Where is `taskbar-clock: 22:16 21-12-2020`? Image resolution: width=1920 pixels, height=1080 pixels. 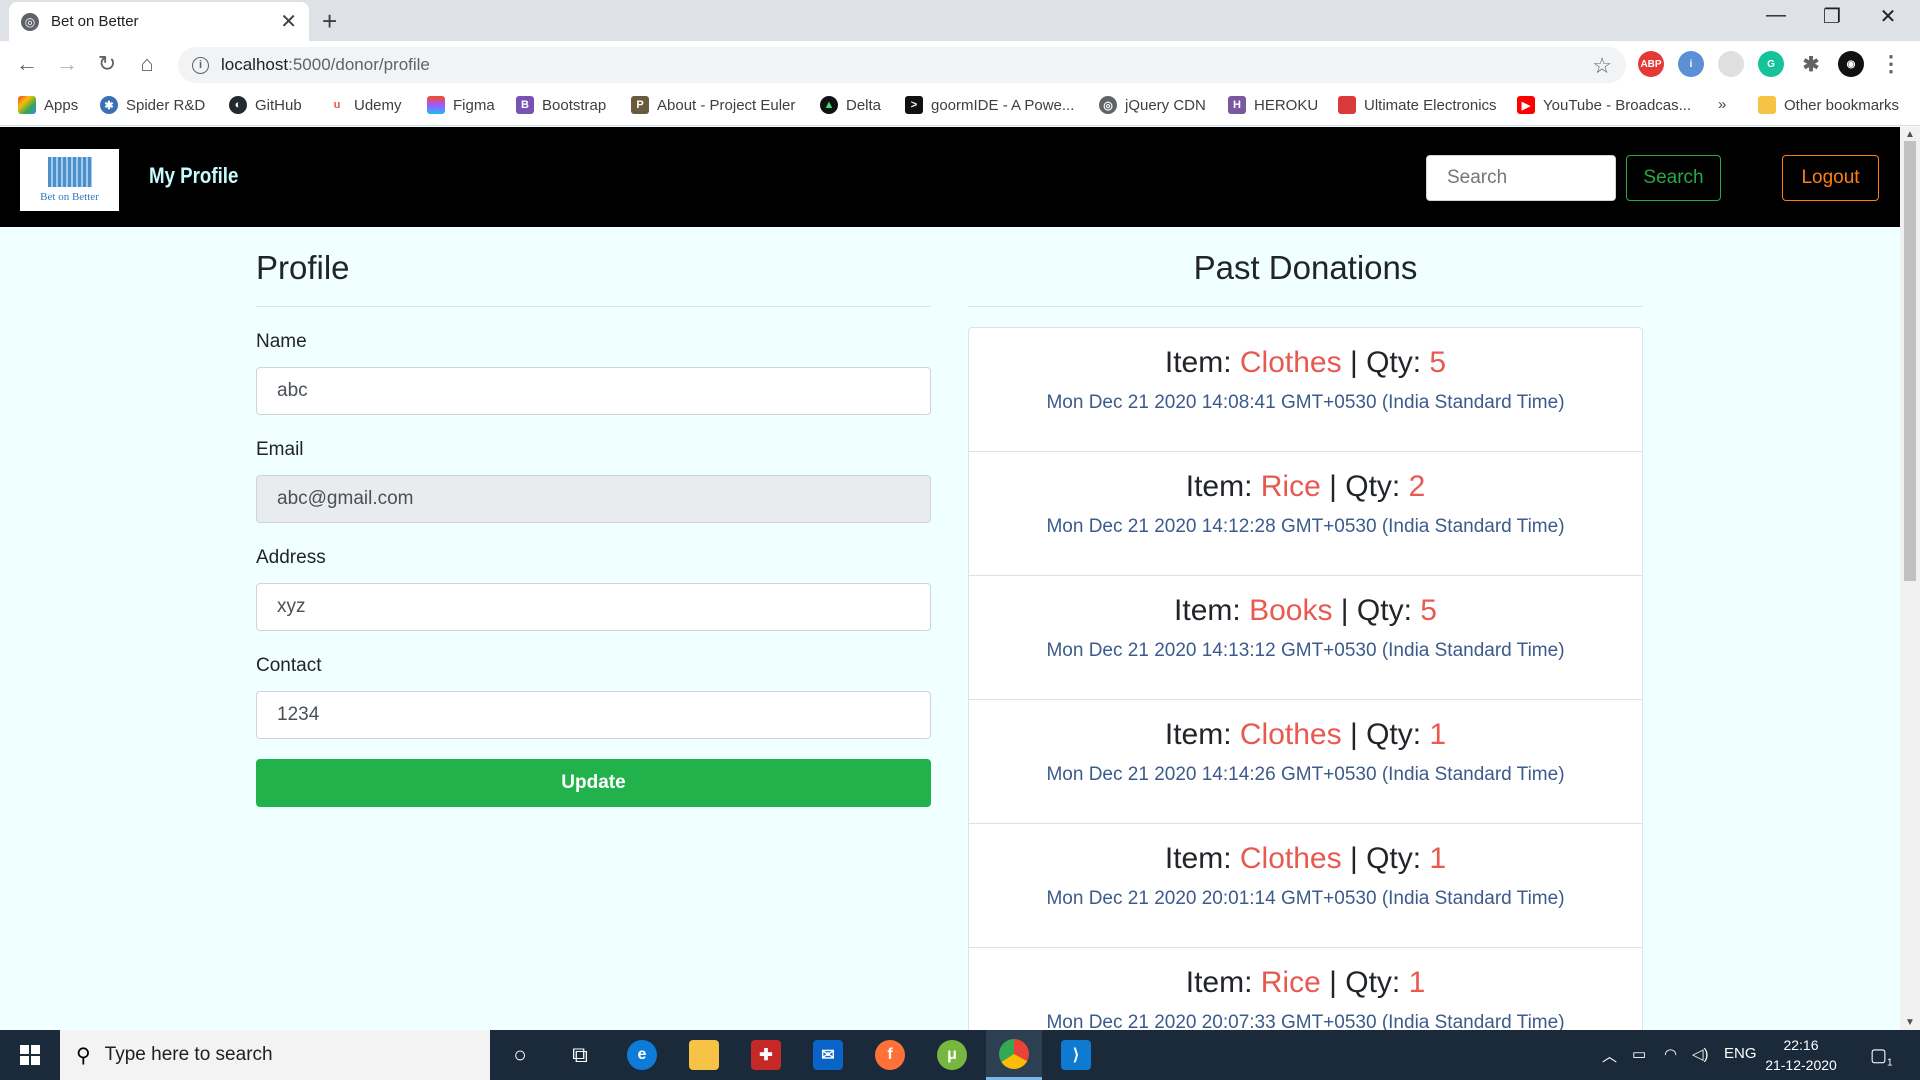
taskbar-clock: 22:16 21-12-2020 is located at coordinates (1801, 1055).